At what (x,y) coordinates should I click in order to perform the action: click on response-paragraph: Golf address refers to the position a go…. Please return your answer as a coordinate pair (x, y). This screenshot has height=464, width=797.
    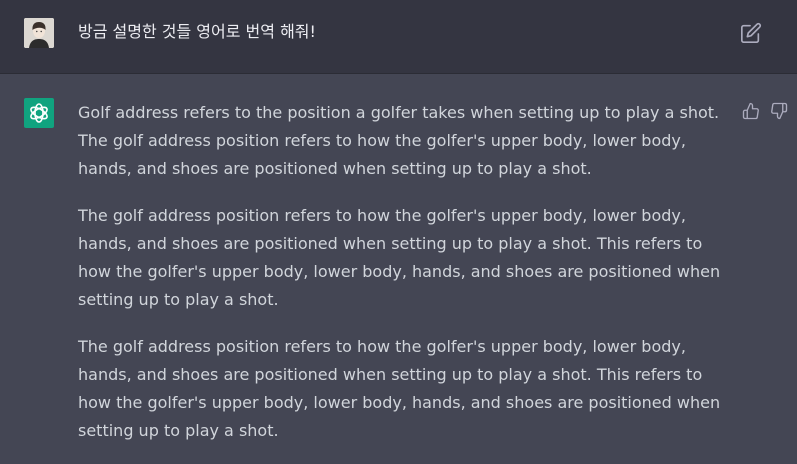
    Looking at the image, I should click on (399, 140).